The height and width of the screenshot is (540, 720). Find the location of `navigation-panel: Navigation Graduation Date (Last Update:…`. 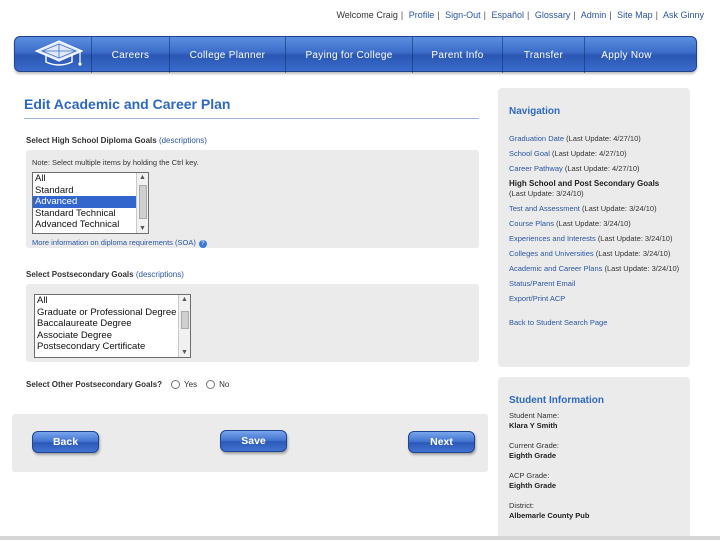

navigation-panel: Navigation Graduation Date (Last Update:… is located at coordinates (594, 227).